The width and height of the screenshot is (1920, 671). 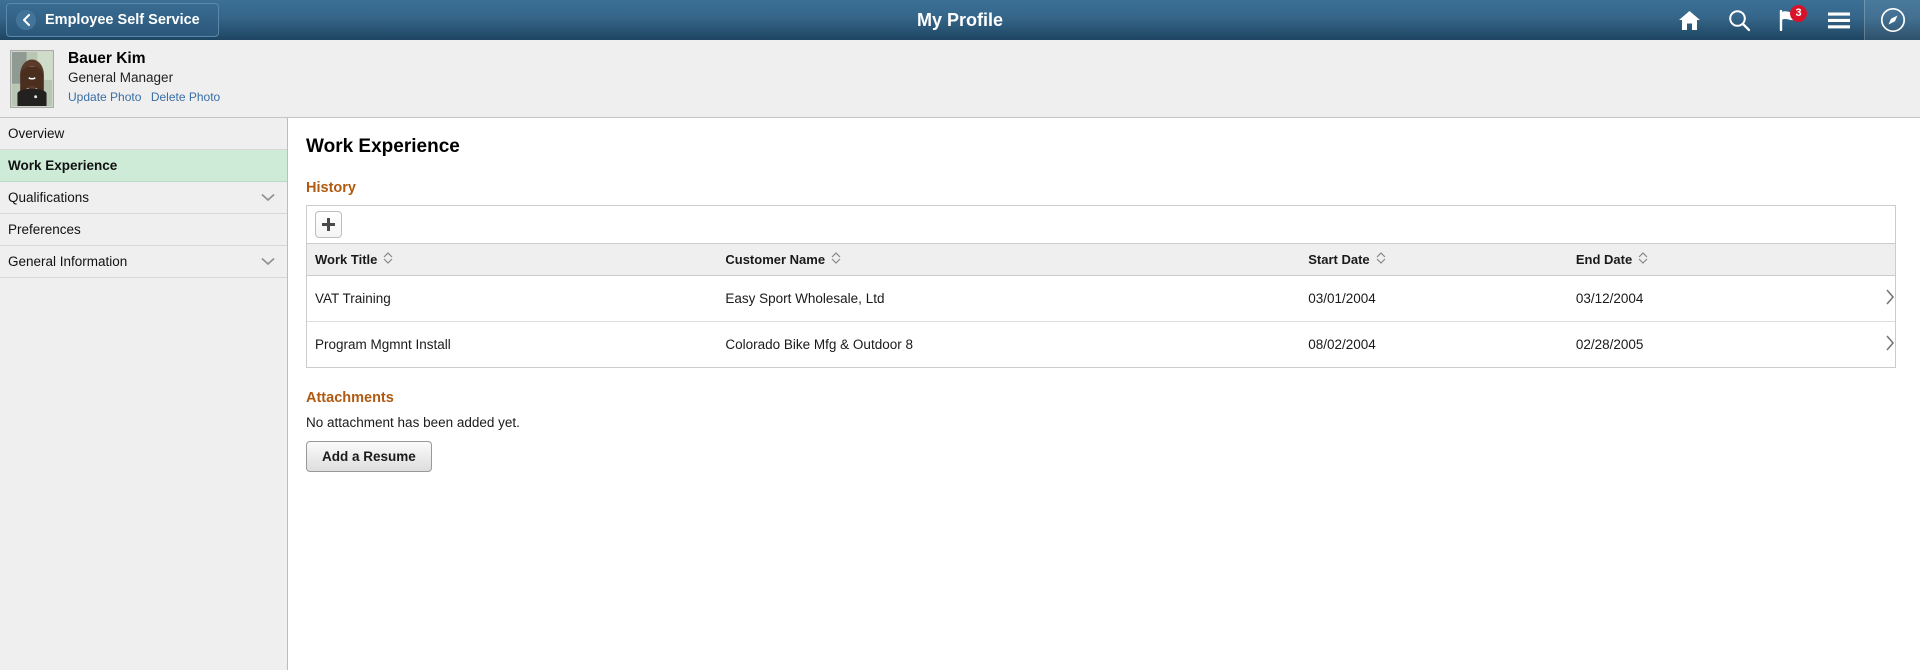 What do you see at coordinates (185, 97) in the screenshot?
I see `delete-photo-link: Delete Photo` at bounding box center [185, 97].